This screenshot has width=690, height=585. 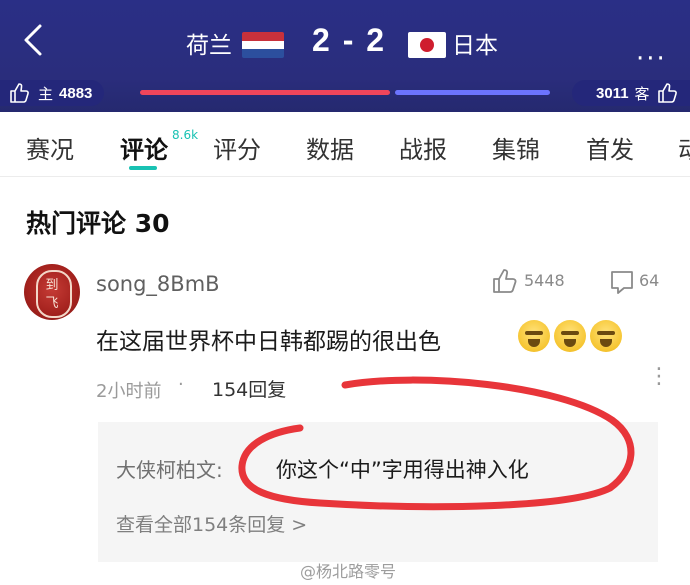 I want to click on dislike-count: 64, so click(x=649, y=280).